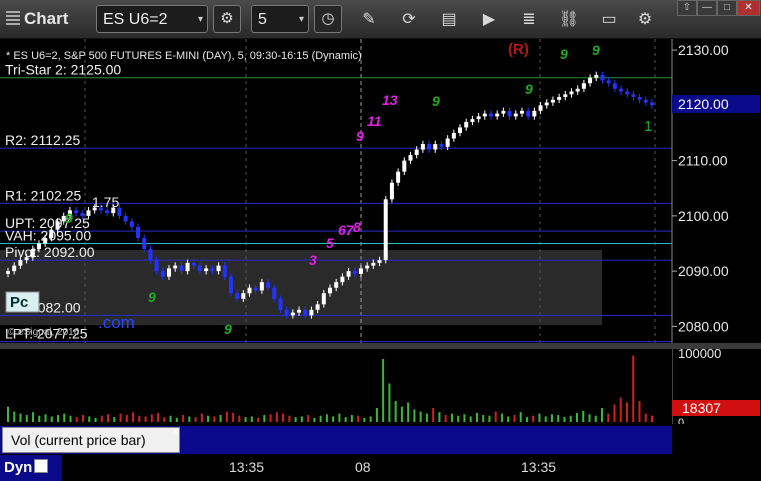 Image resolution: width=761 pixels, height=481 pixels. Describe the element at coordinates (63, 70) in the screenshot. I see `level-label: Tri-Star 2: 2125.00` at that location.